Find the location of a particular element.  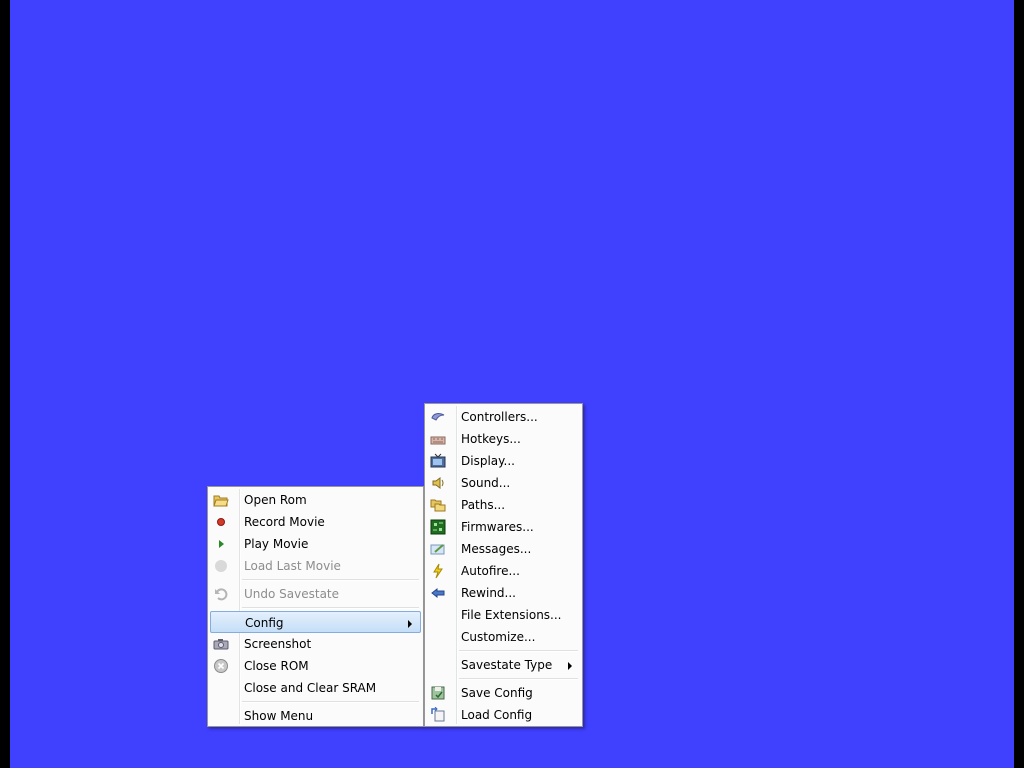

submenu-item-savestate-type: Savestate Type is located at coordinates (503, 665).